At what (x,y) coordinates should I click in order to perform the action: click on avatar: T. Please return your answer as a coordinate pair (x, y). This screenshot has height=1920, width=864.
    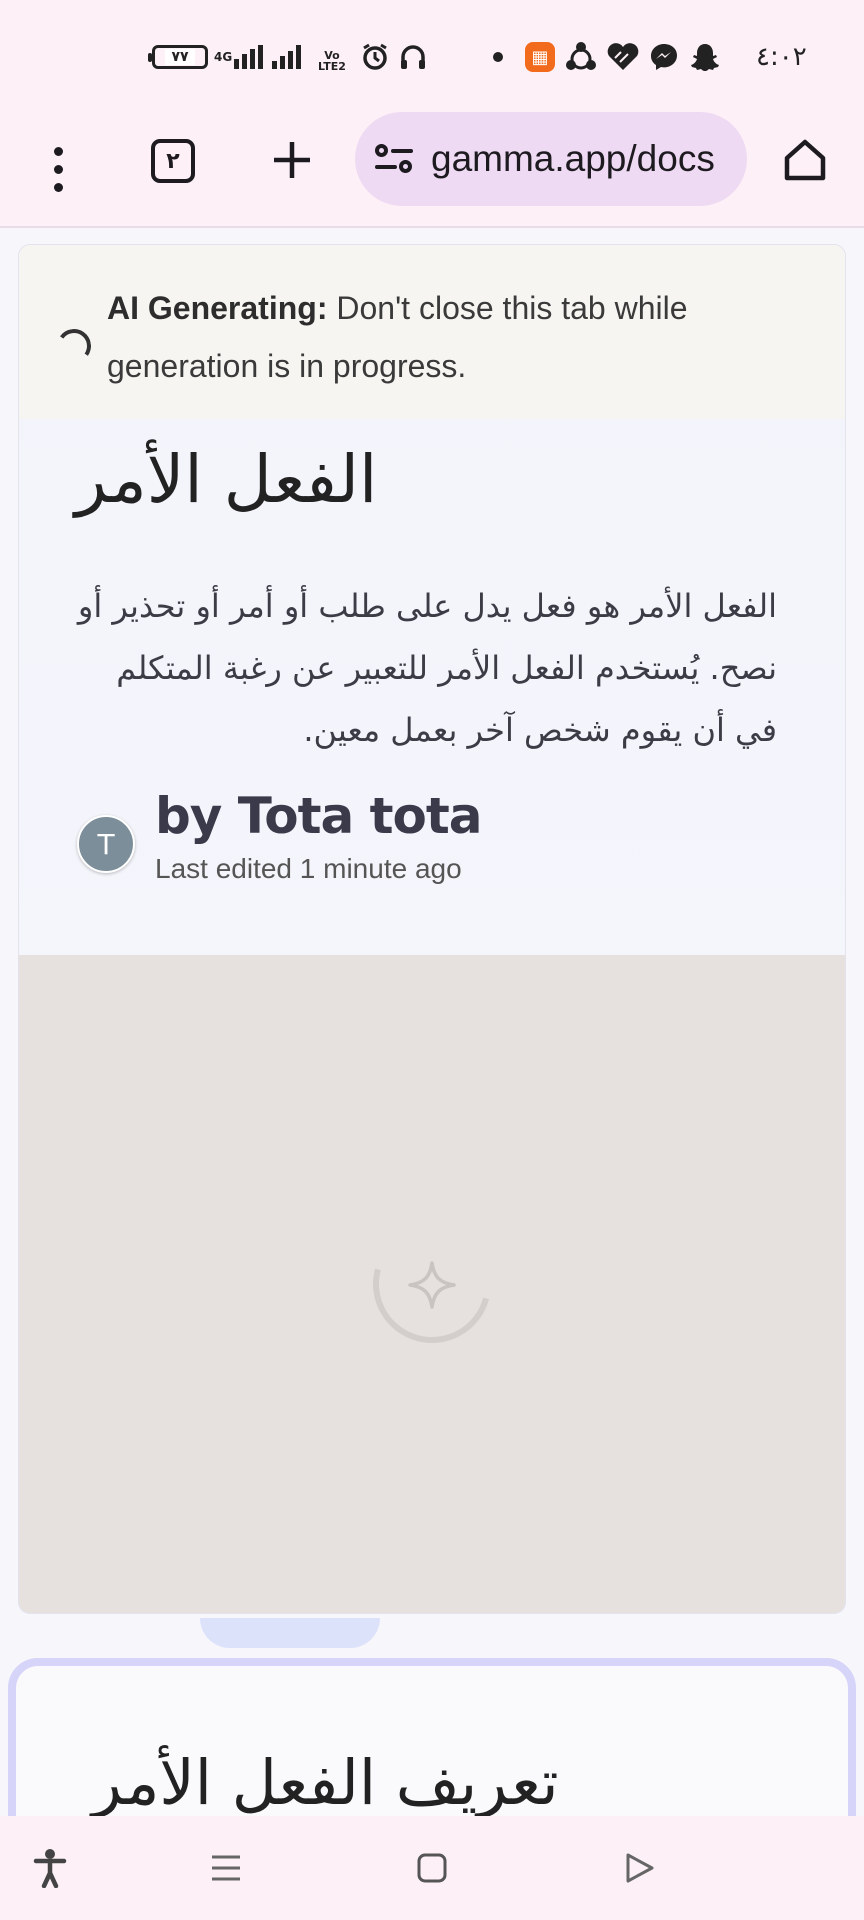
    Looking at the image, I should click on (106, 844).